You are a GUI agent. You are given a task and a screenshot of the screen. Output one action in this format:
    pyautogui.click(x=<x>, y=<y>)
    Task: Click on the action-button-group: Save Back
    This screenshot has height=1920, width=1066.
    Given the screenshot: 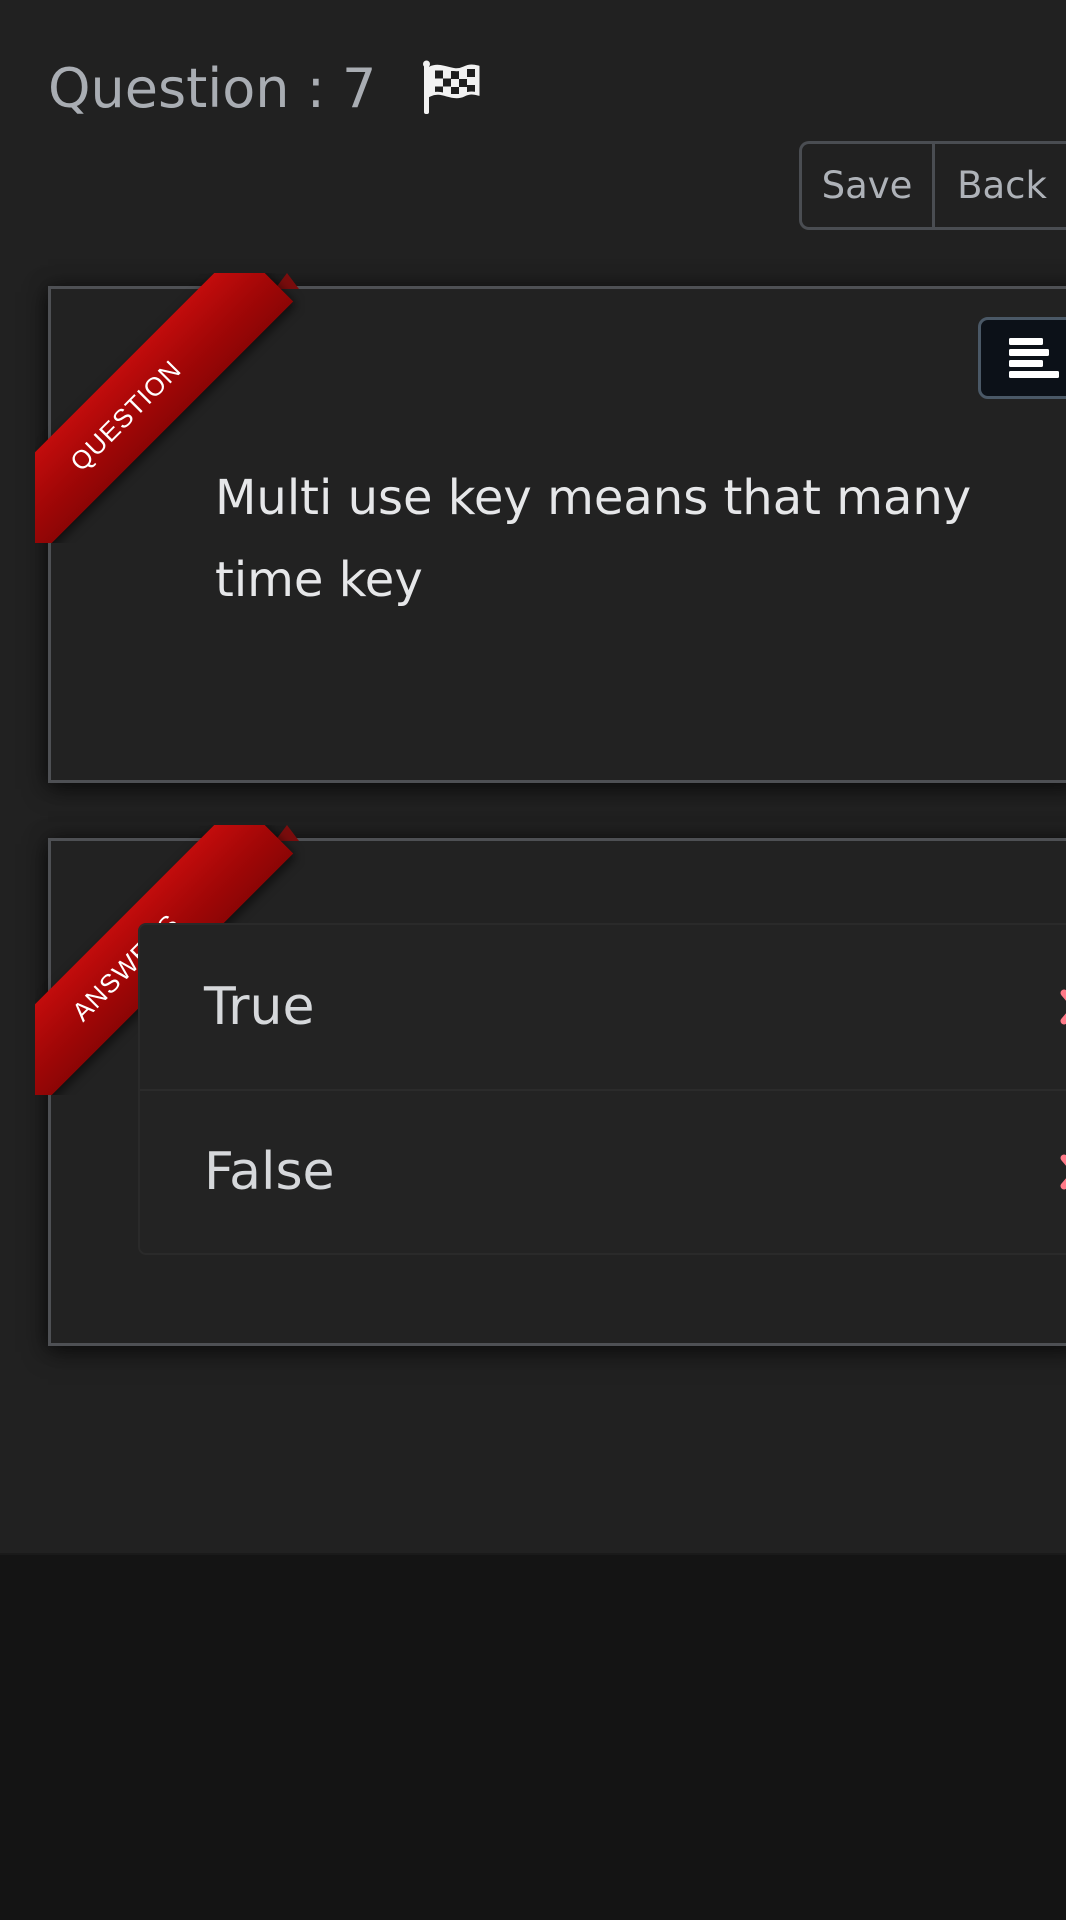 What is the action you would take?
    pyautogui.click(x=932, y=185)
    